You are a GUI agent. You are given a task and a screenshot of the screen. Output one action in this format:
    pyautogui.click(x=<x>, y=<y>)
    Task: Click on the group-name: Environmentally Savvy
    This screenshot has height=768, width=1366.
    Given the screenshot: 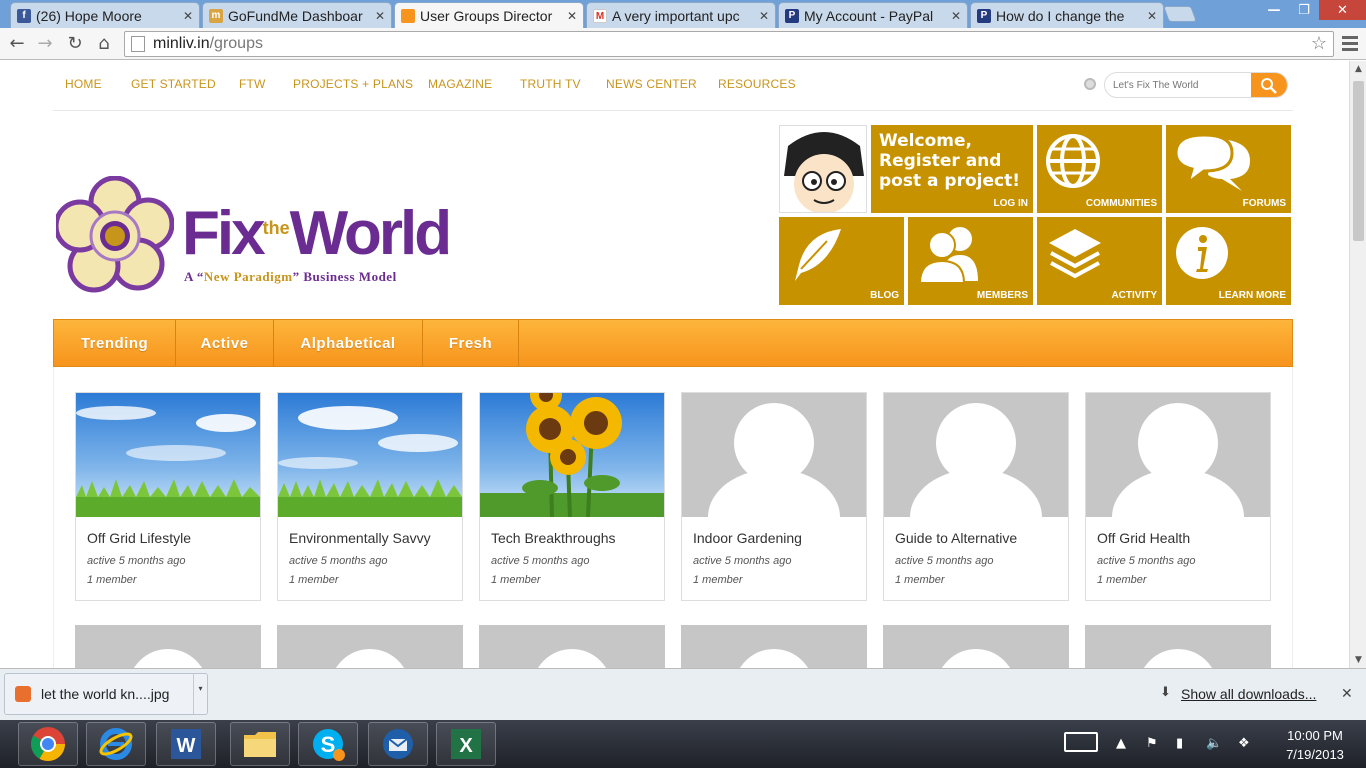 What is the action you would take?
    pyautogui.click(x=360, y=538)
    